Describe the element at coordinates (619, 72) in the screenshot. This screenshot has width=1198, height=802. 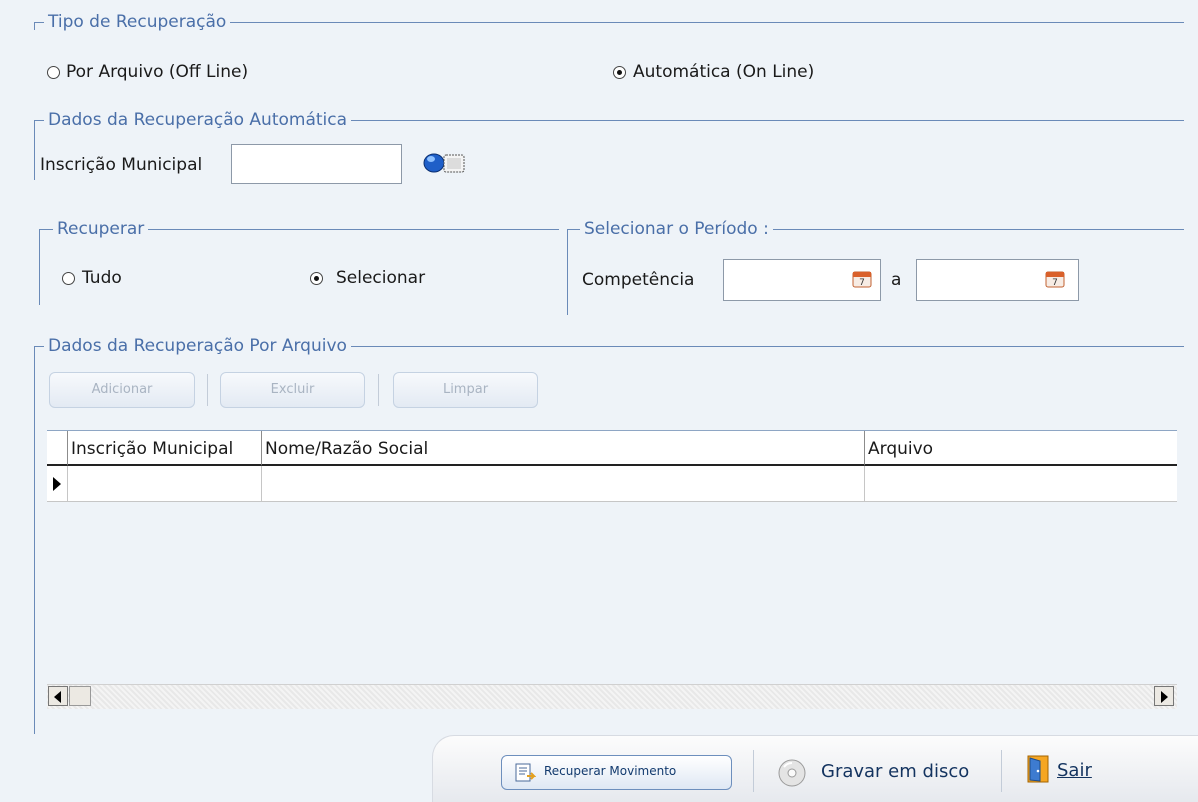
I see `radio-automatica` at that location.